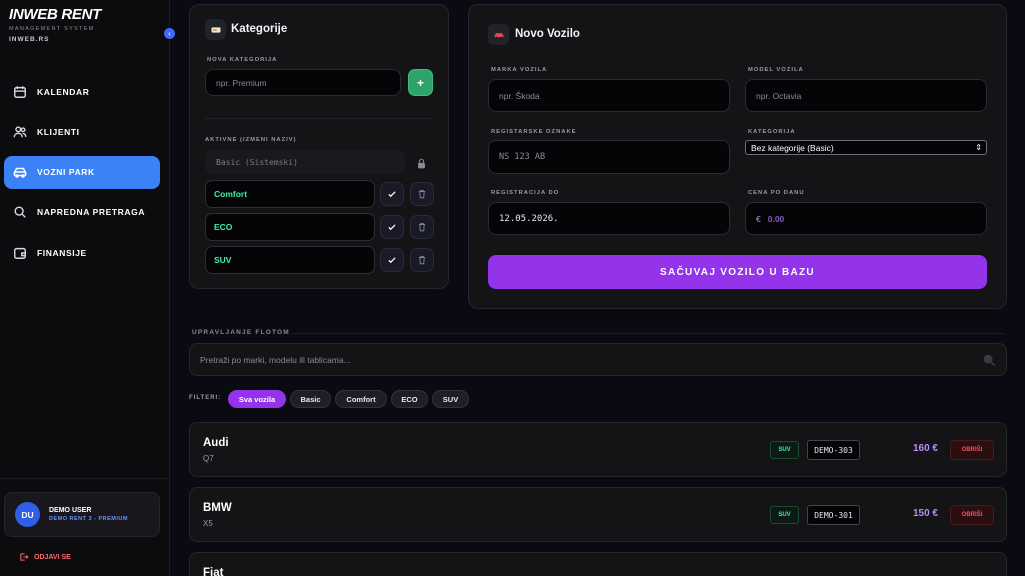  I want to click on collapse-sidebar-button: ‹, so click(169, 33).